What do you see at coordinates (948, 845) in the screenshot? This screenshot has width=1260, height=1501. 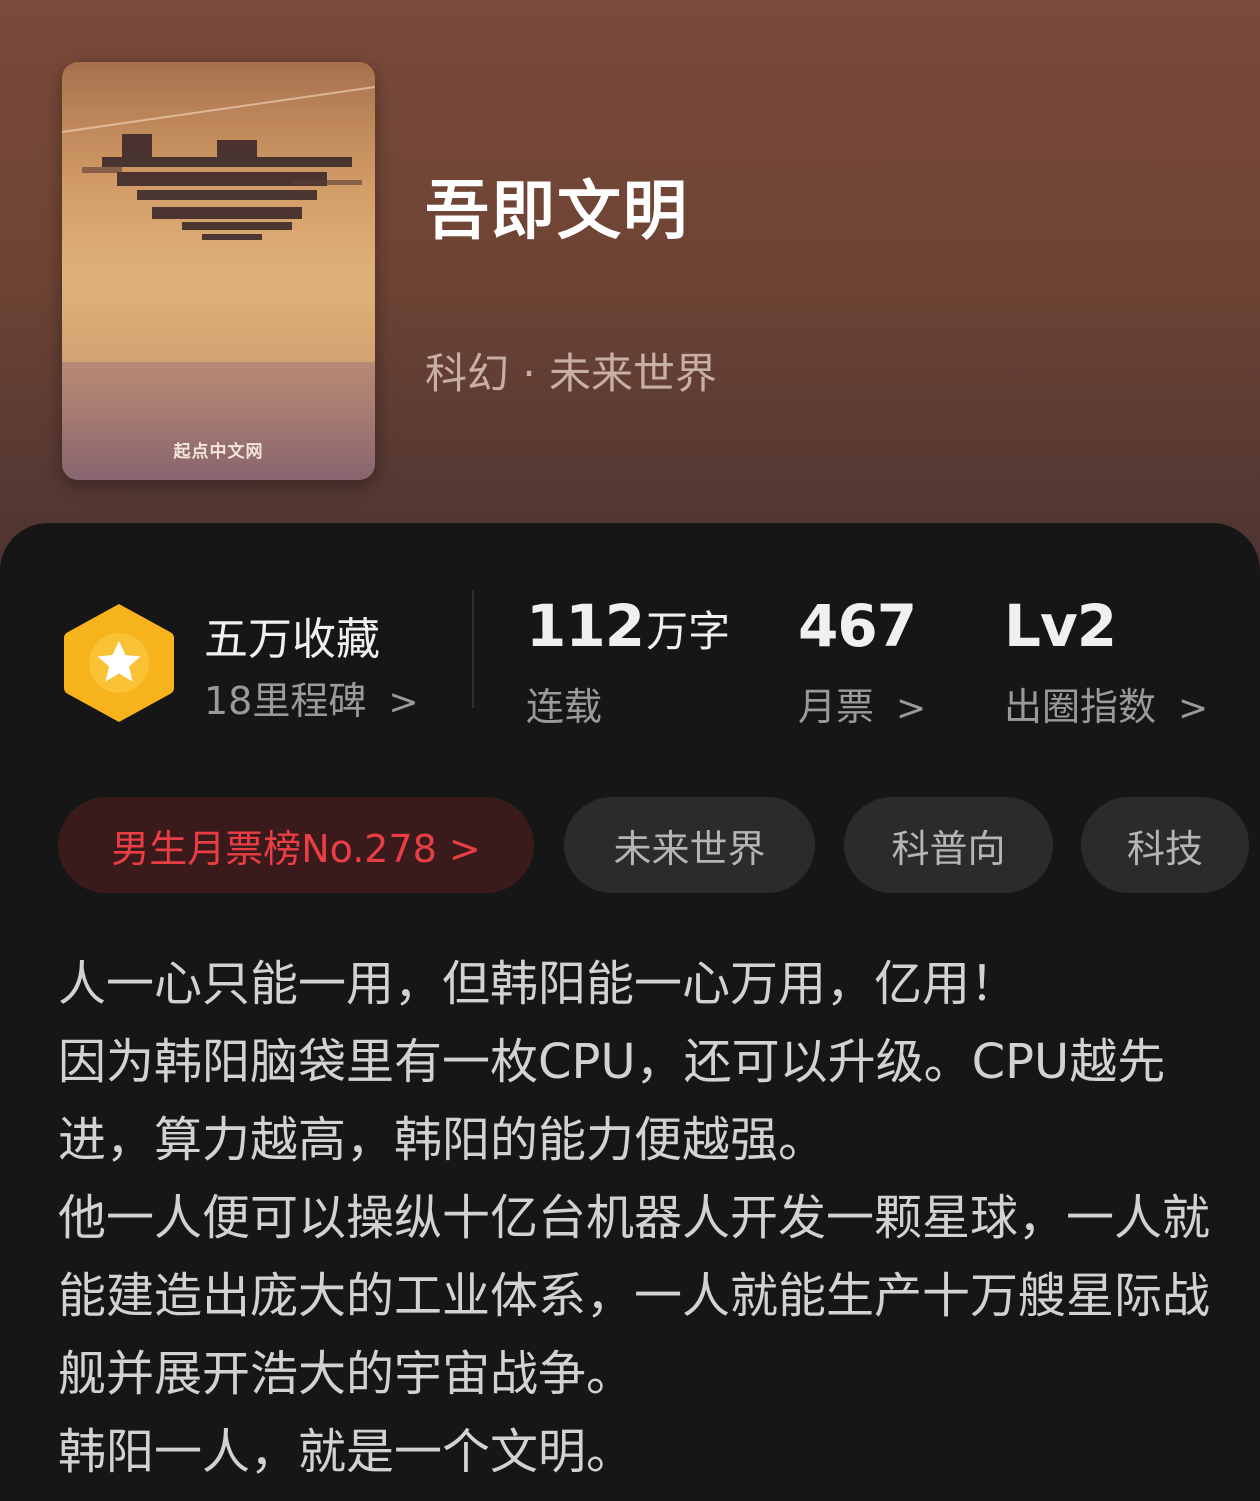 I see `tag-popular-science: 科普向` at bounding box center [948, 845].